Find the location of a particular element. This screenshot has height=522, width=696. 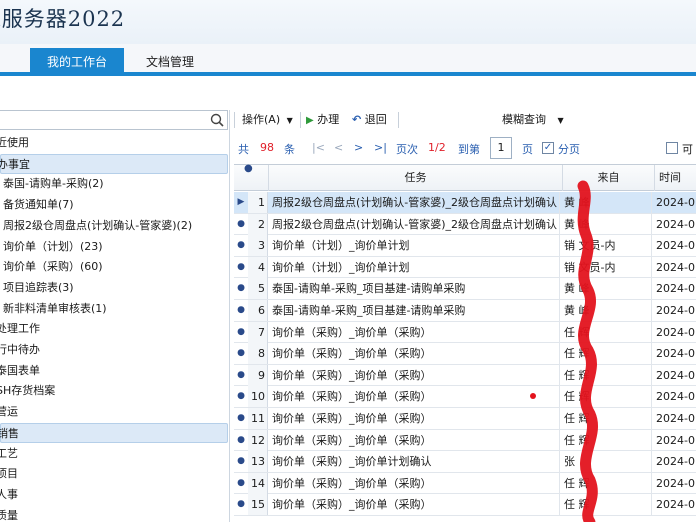

column-header-from: 来自 is located at coordinates (608, 178).